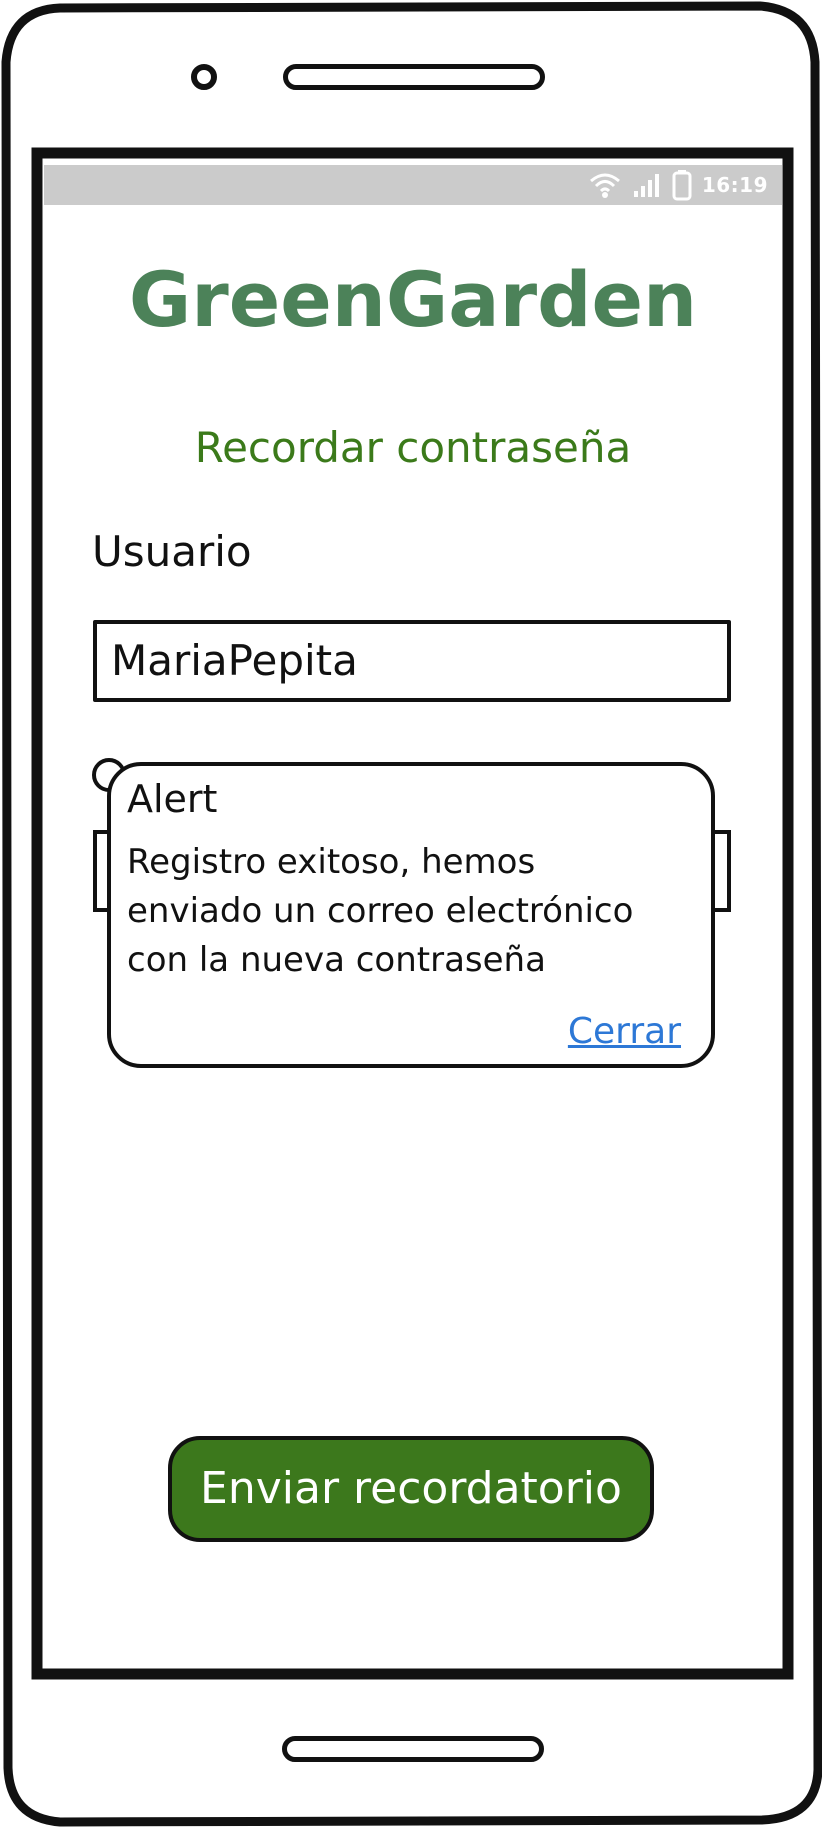  Describe the element at coordinates (204, 77) in the screenshot. I see `front-camera` at that location.